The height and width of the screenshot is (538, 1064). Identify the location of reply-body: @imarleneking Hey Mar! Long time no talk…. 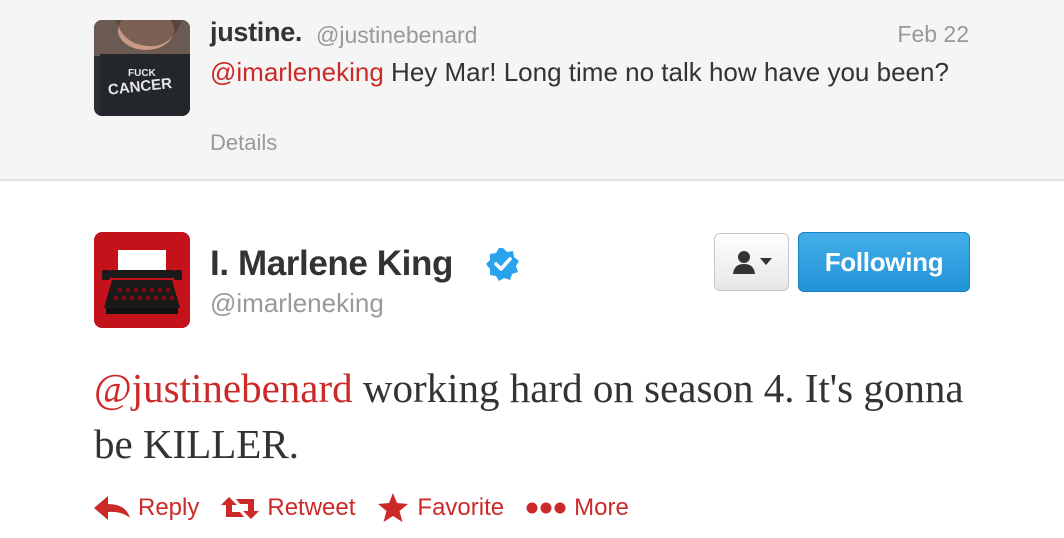
(590, 72).